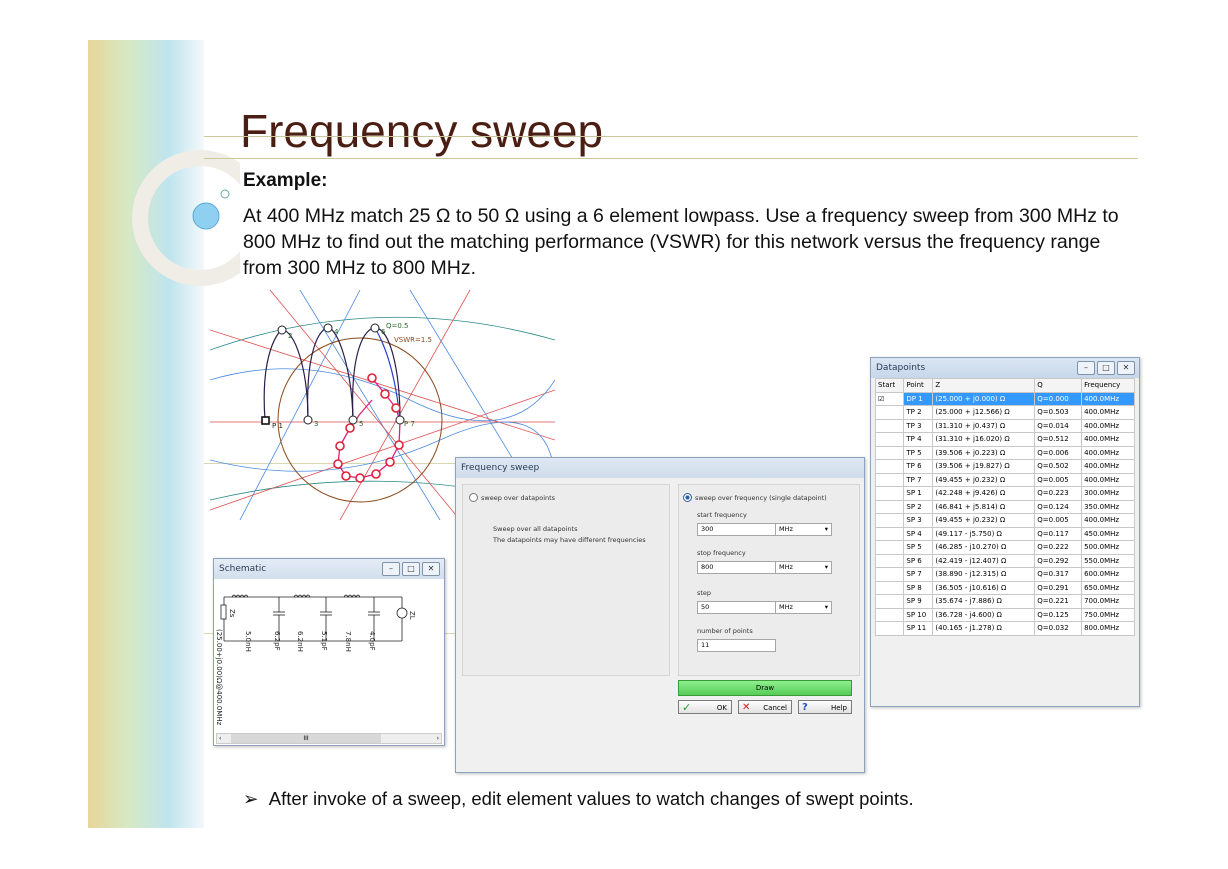 This screenshot has width=1228, height=869. What do you see at coordinates (1058, 547) in the screenshot?
I see `q-cell: Q=0.222` at bounding box center [1058, 547].